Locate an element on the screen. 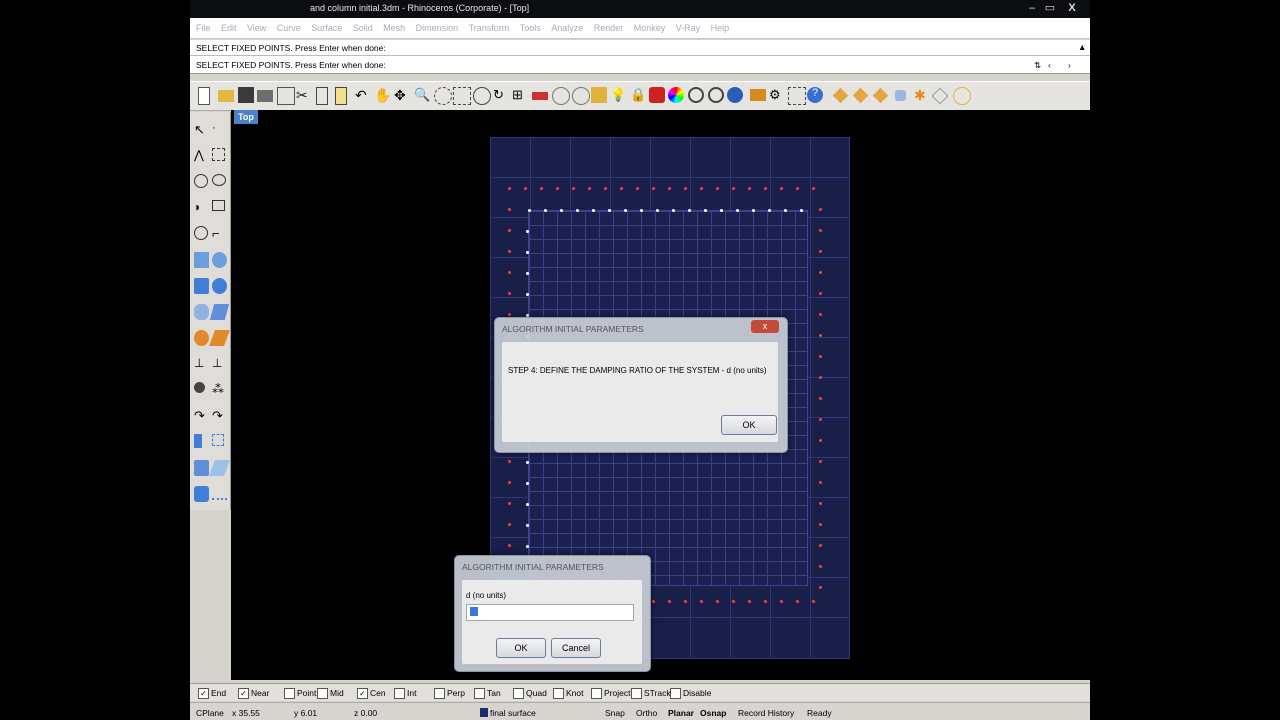  input-ok-button: OK is located at coordinates (521, 648).